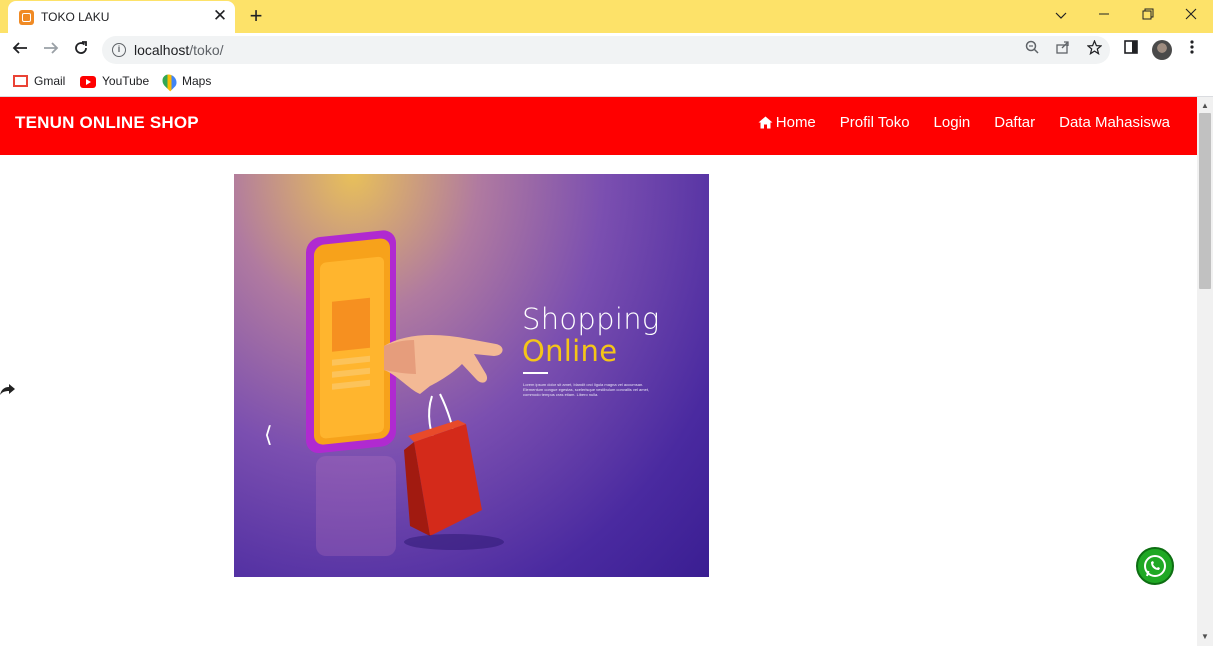  I want to click on reload-icon, so click(81, 50).